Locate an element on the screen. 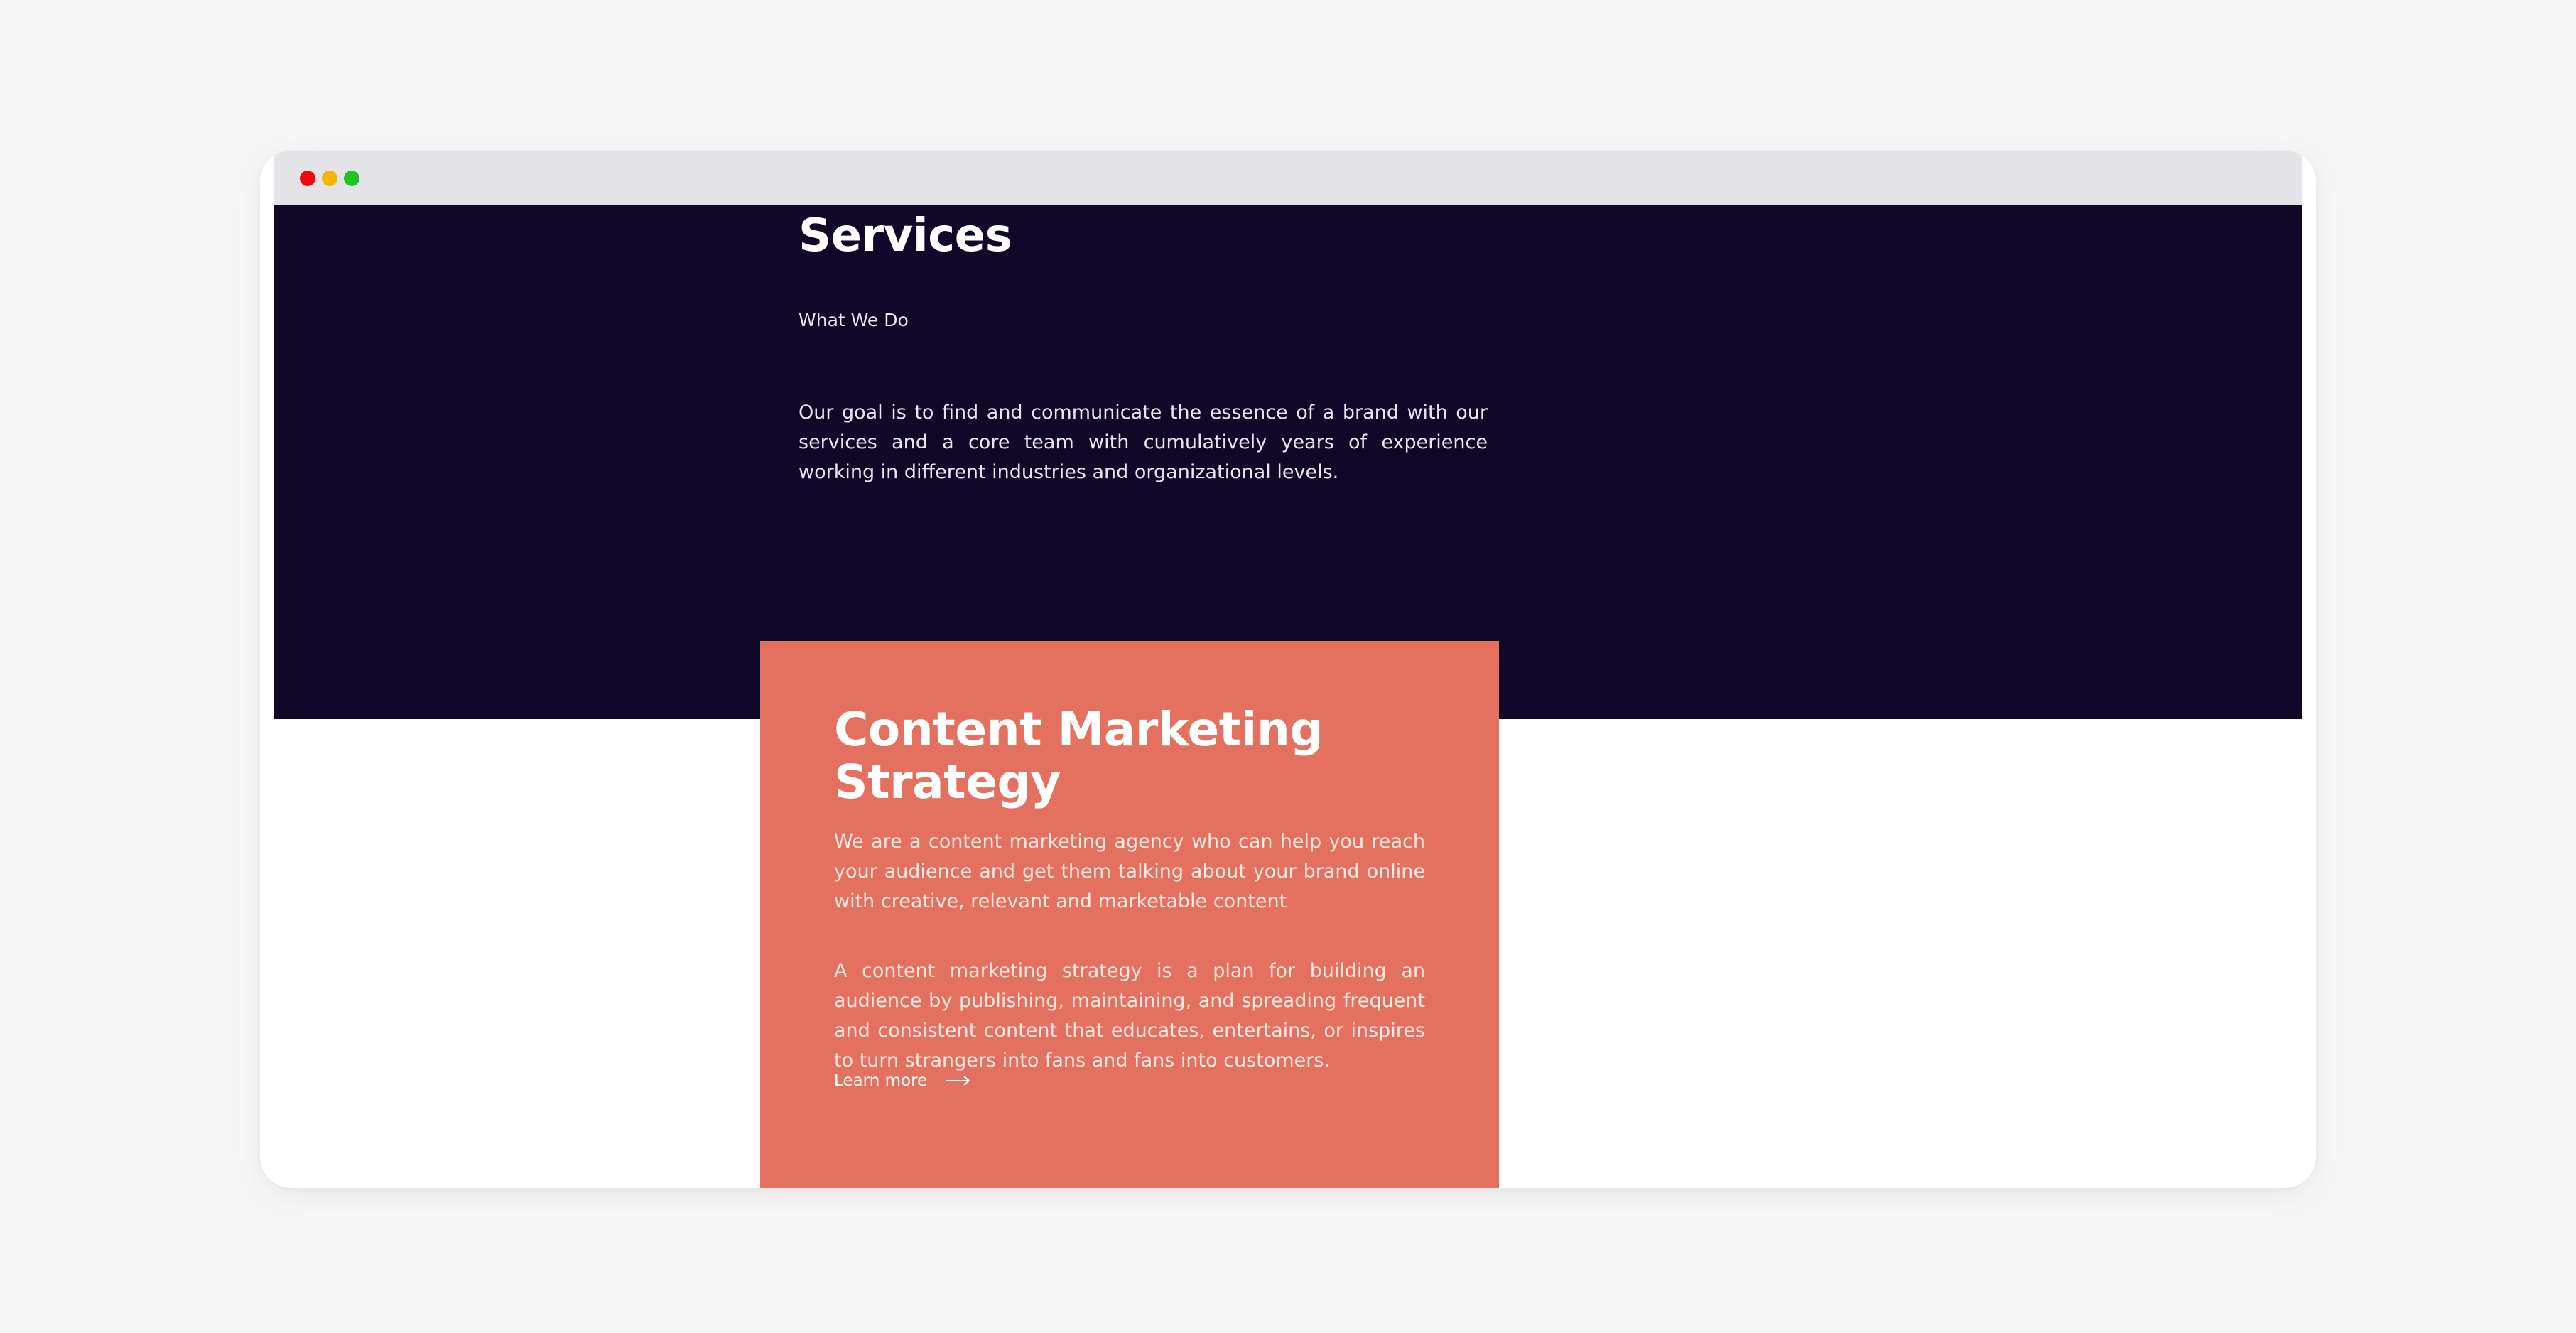 This screenshot has width=2576, height=1333. learn-more-link: Learn more is located at coordinates (903, 1081).